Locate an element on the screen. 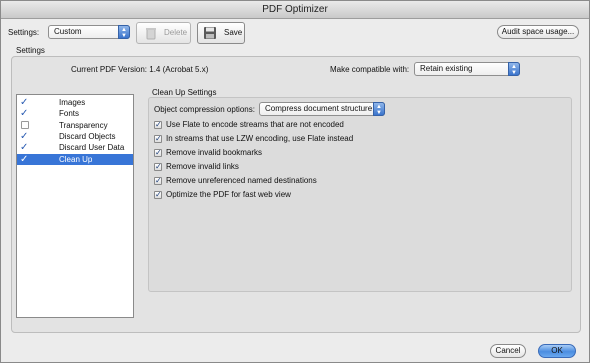  ok-button: OK is located at coordinates (557, 351).